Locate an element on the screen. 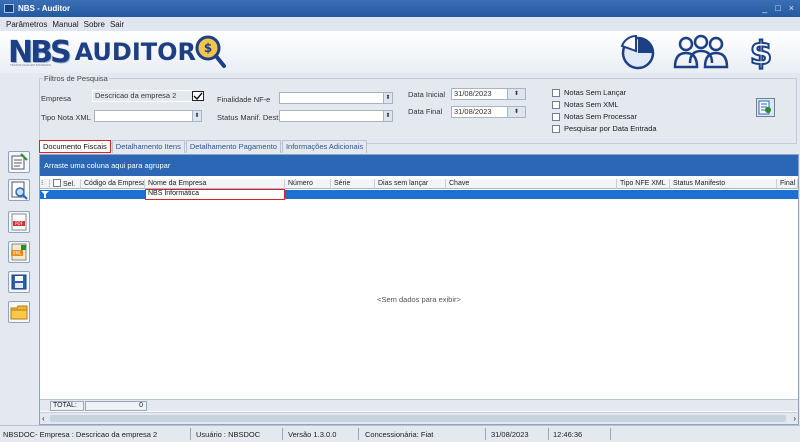 This screenshot has height=442, width=800. pdf-button: PDF is located at coordinates (19, 222).